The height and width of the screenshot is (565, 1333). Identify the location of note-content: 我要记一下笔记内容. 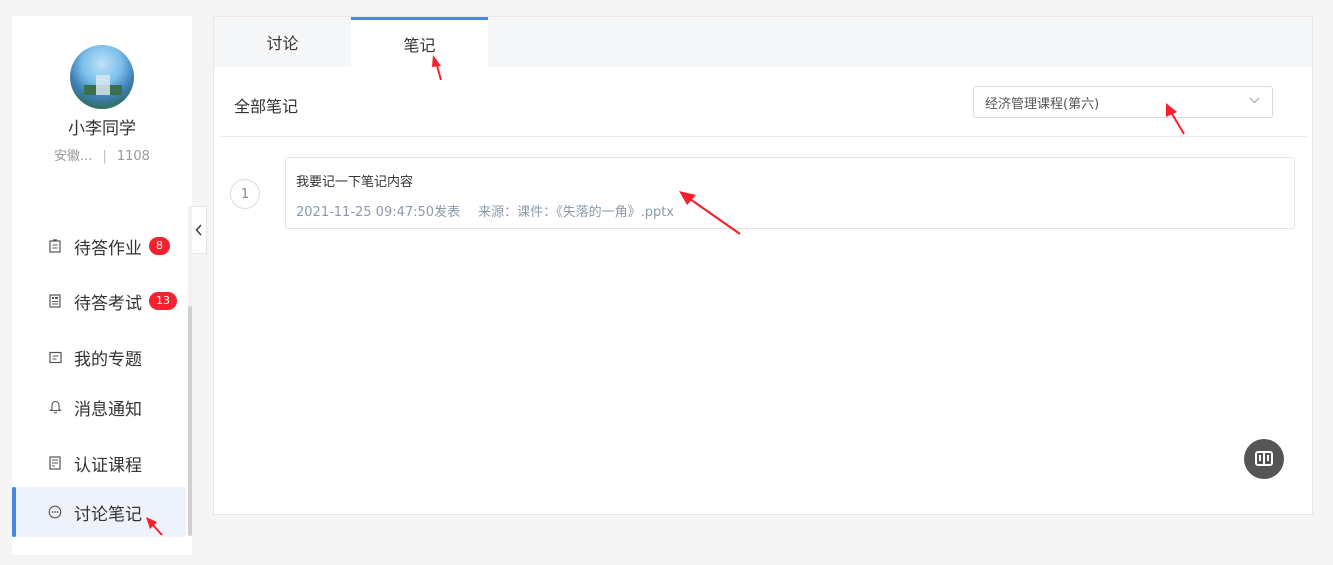
(355, 182).